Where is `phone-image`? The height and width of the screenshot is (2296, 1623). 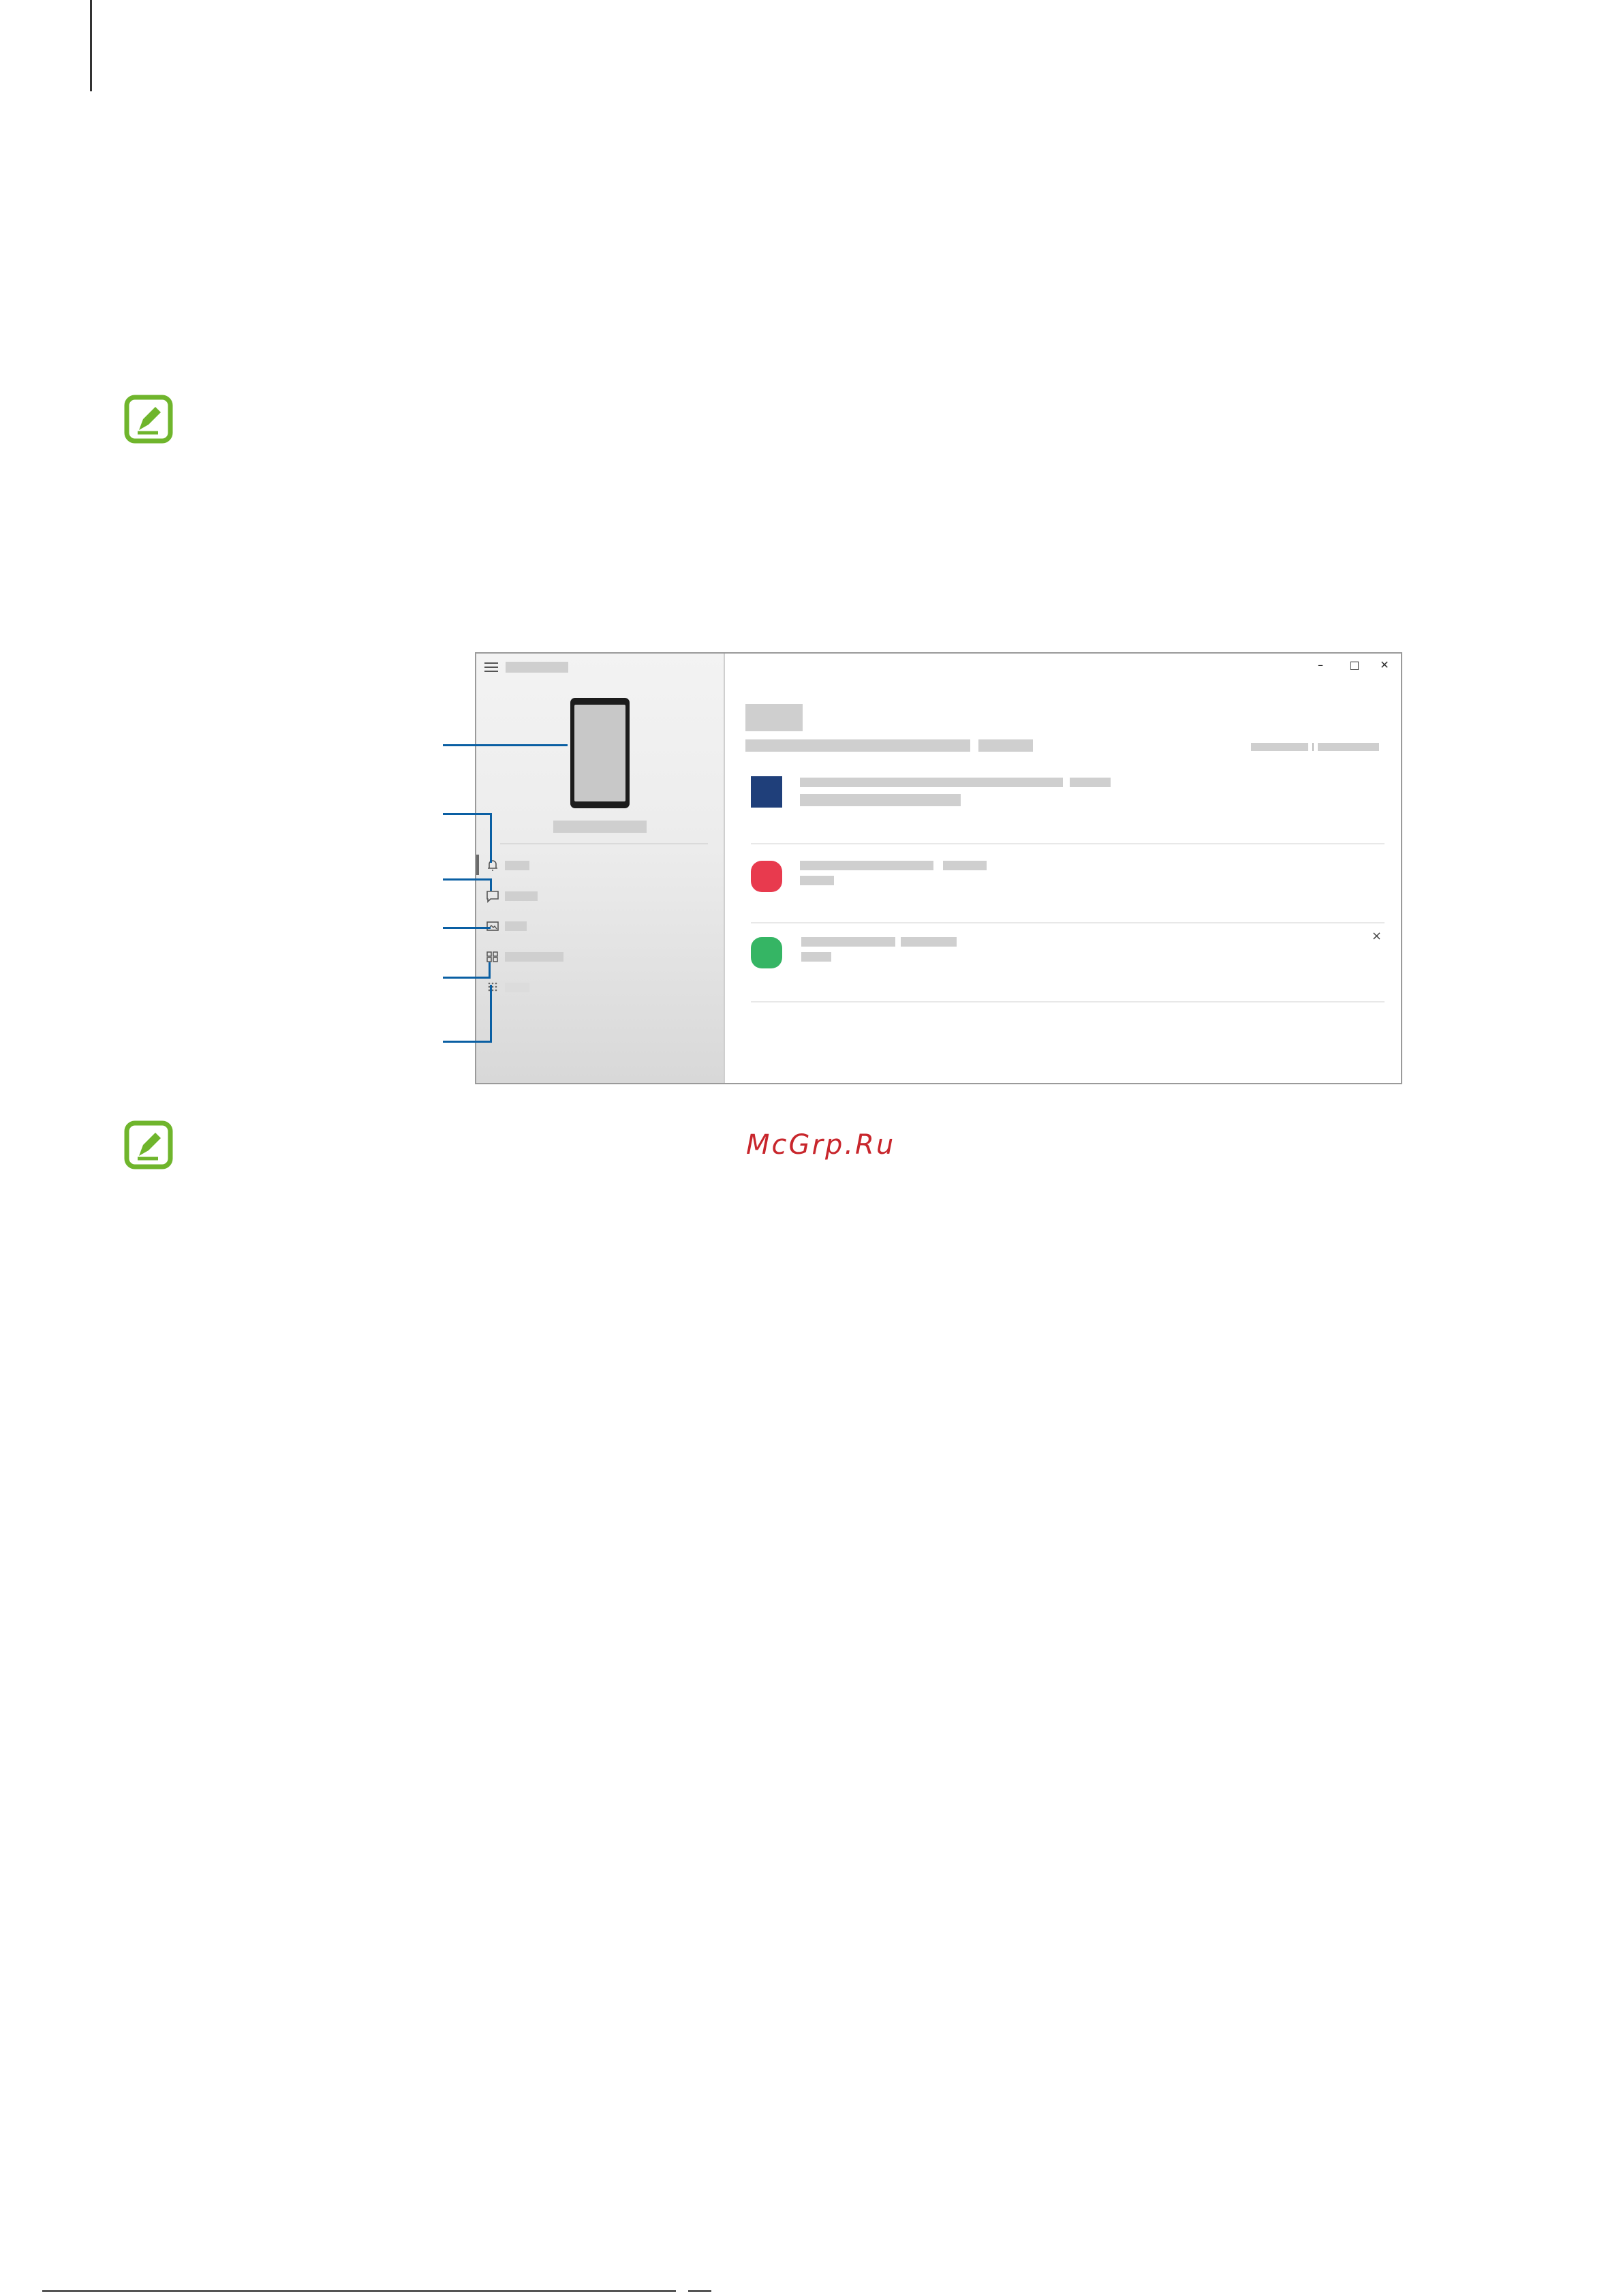 phone-image is located at coordinates (600, 753).